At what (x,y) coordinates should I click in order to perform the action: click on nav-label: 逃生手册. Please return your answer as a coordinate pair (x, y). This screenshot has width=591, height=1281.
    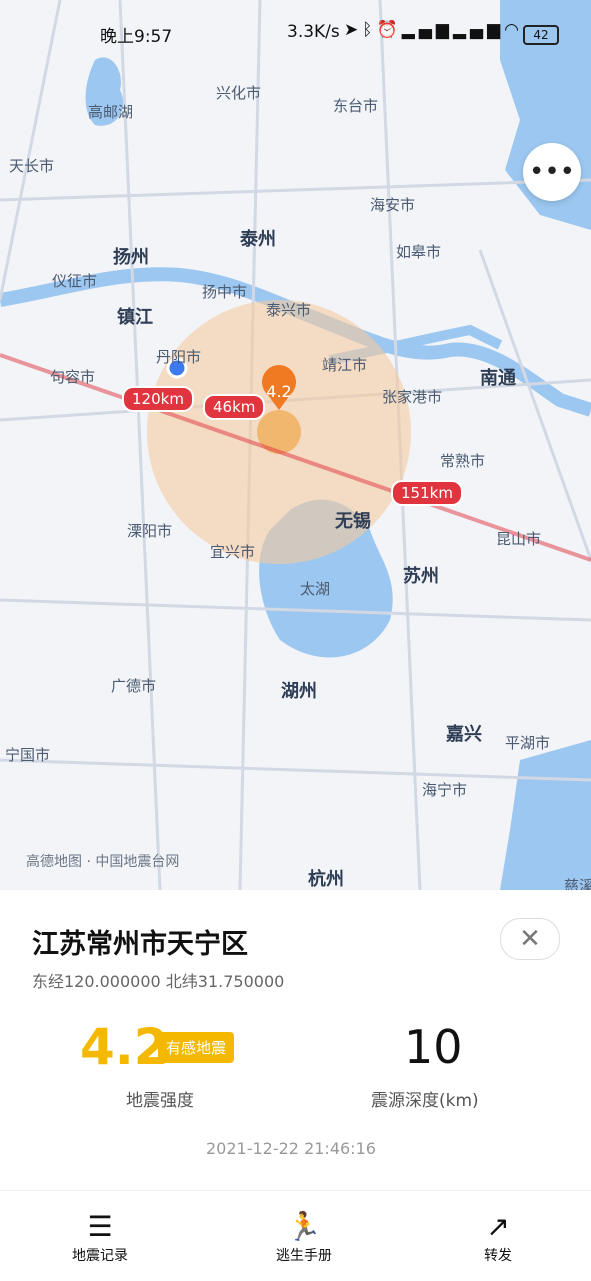
    Looking at the image, I should click on (304, 1256).